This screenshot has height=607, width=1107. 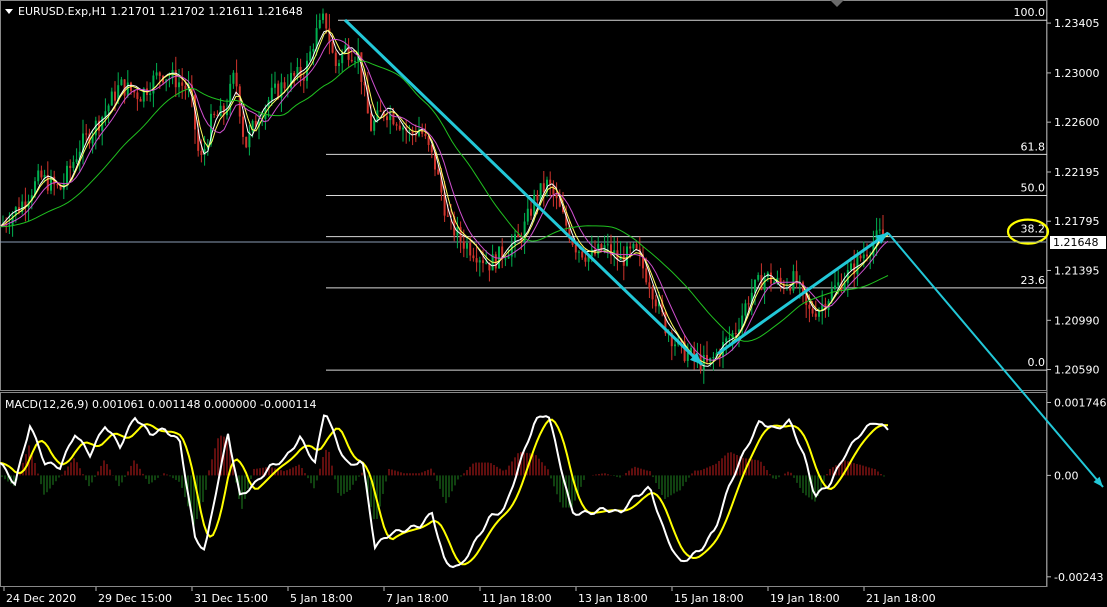 I want to click on time-tick-label: 29 Dec 15:00, so click(x=135, y=598).